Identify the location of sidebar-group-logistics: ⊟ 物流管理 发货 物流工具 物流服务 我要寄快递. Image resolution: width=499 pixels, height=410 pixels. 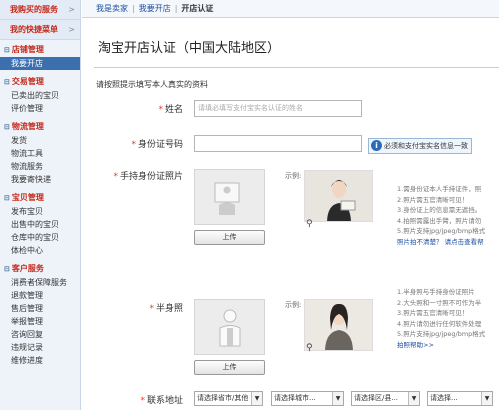
(40, 152).